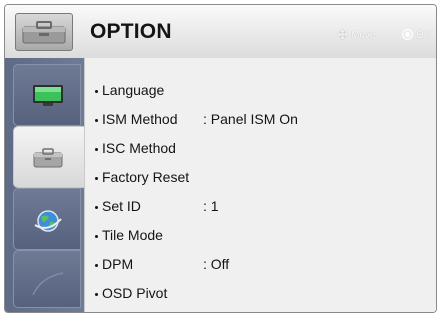  What do you see at coordinates (135, 293) in the screenshot?
I see `menu-item-label: OSD Pivot` at bounding box center [135, 293].